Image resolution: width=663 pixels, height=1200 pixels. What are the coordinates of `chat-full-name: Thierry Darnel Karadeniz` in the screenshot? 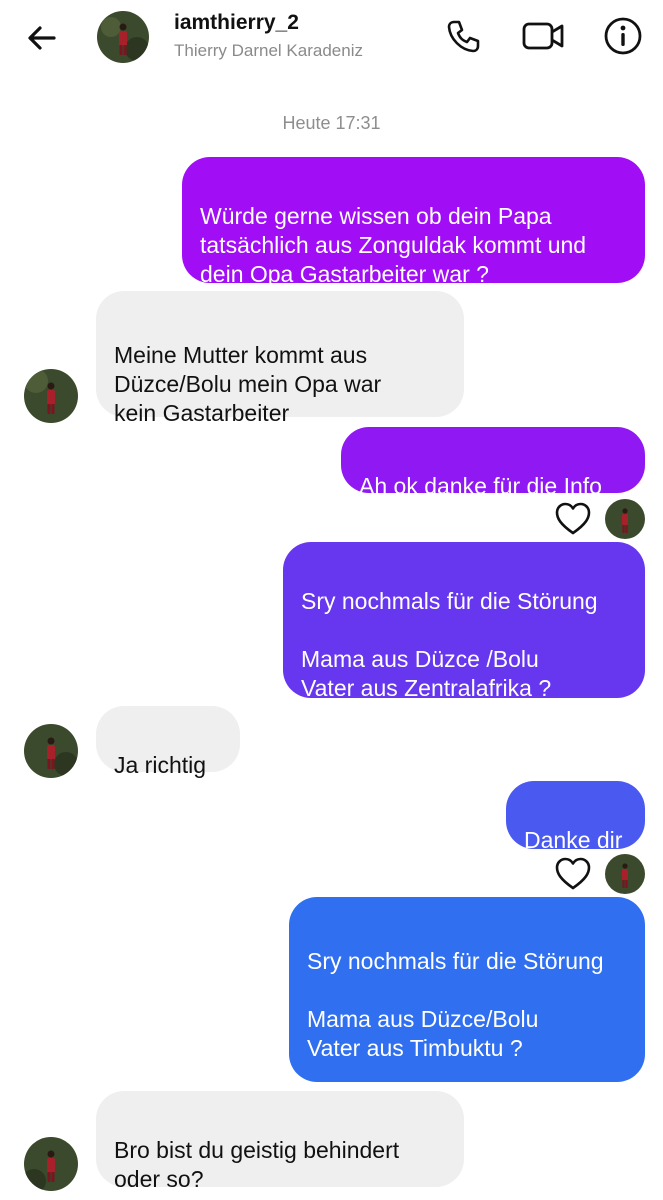 It's located at (268, 50).